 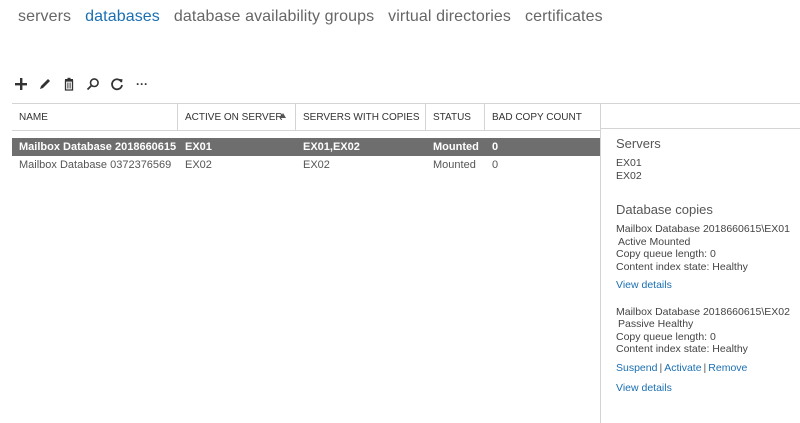 What do you see at coordinates (116, 83) in the screenshot?
I see `refresh-icon` at bounding box center [116, 83].